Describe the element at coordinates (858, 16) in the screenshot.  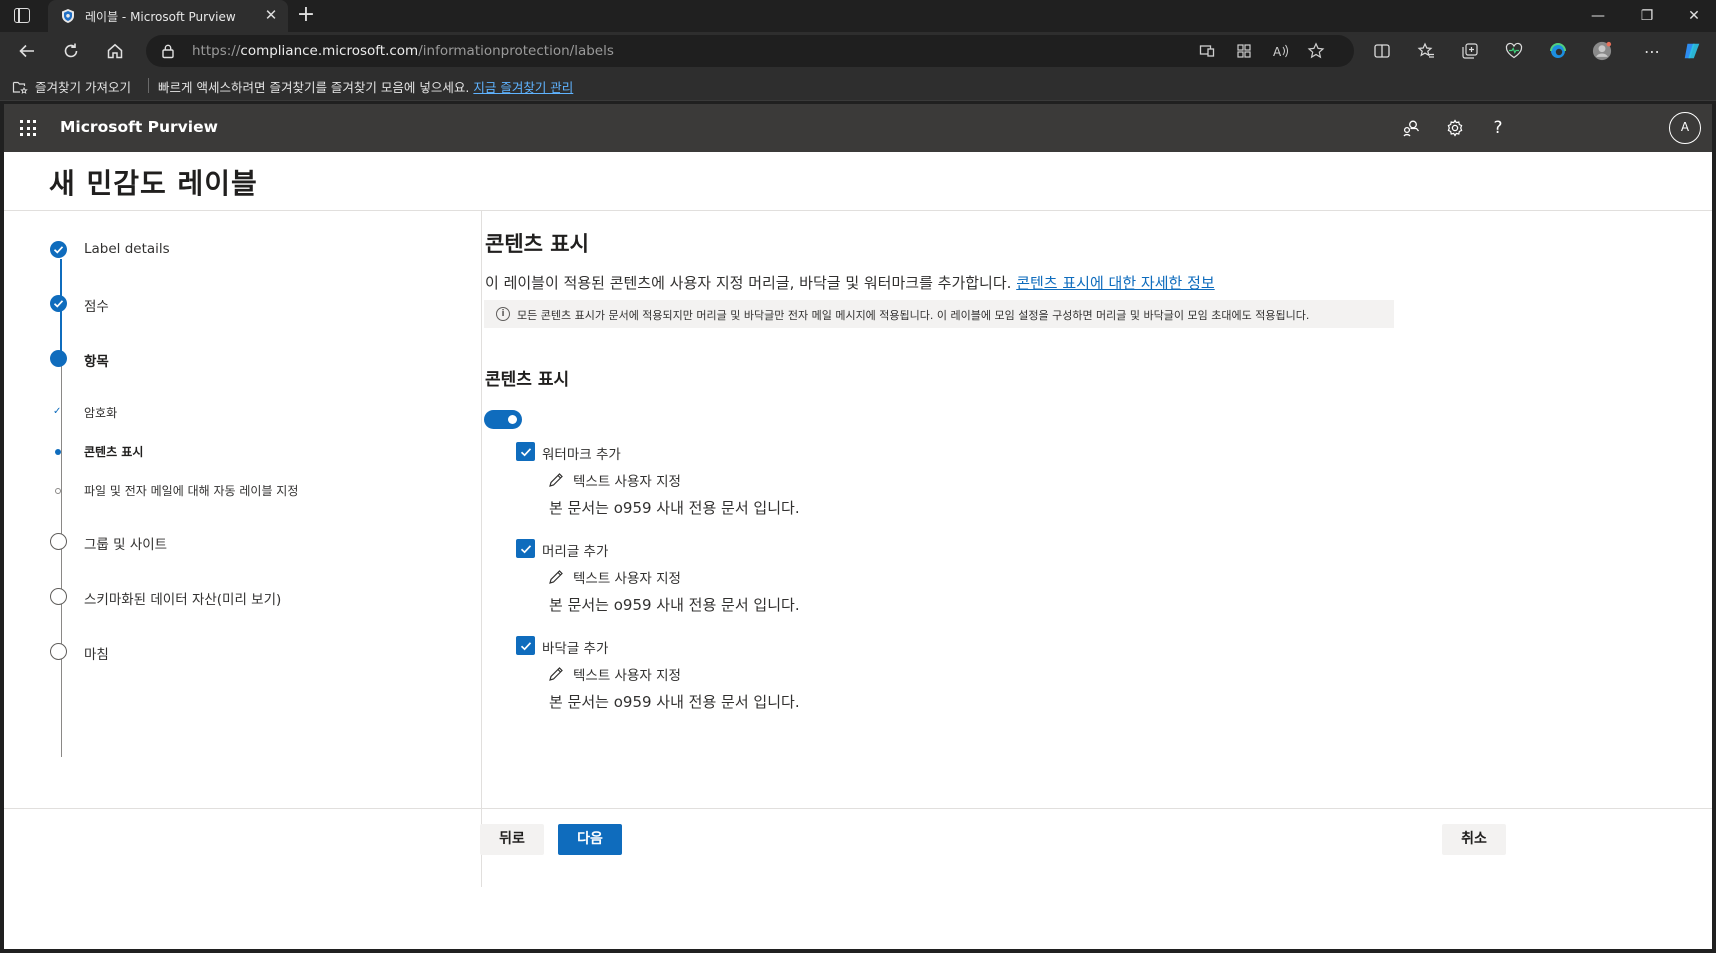
I see `browser-titlebar: 레이블 - Microsoft Purview ✕ + — ❐ ✕` at that location.